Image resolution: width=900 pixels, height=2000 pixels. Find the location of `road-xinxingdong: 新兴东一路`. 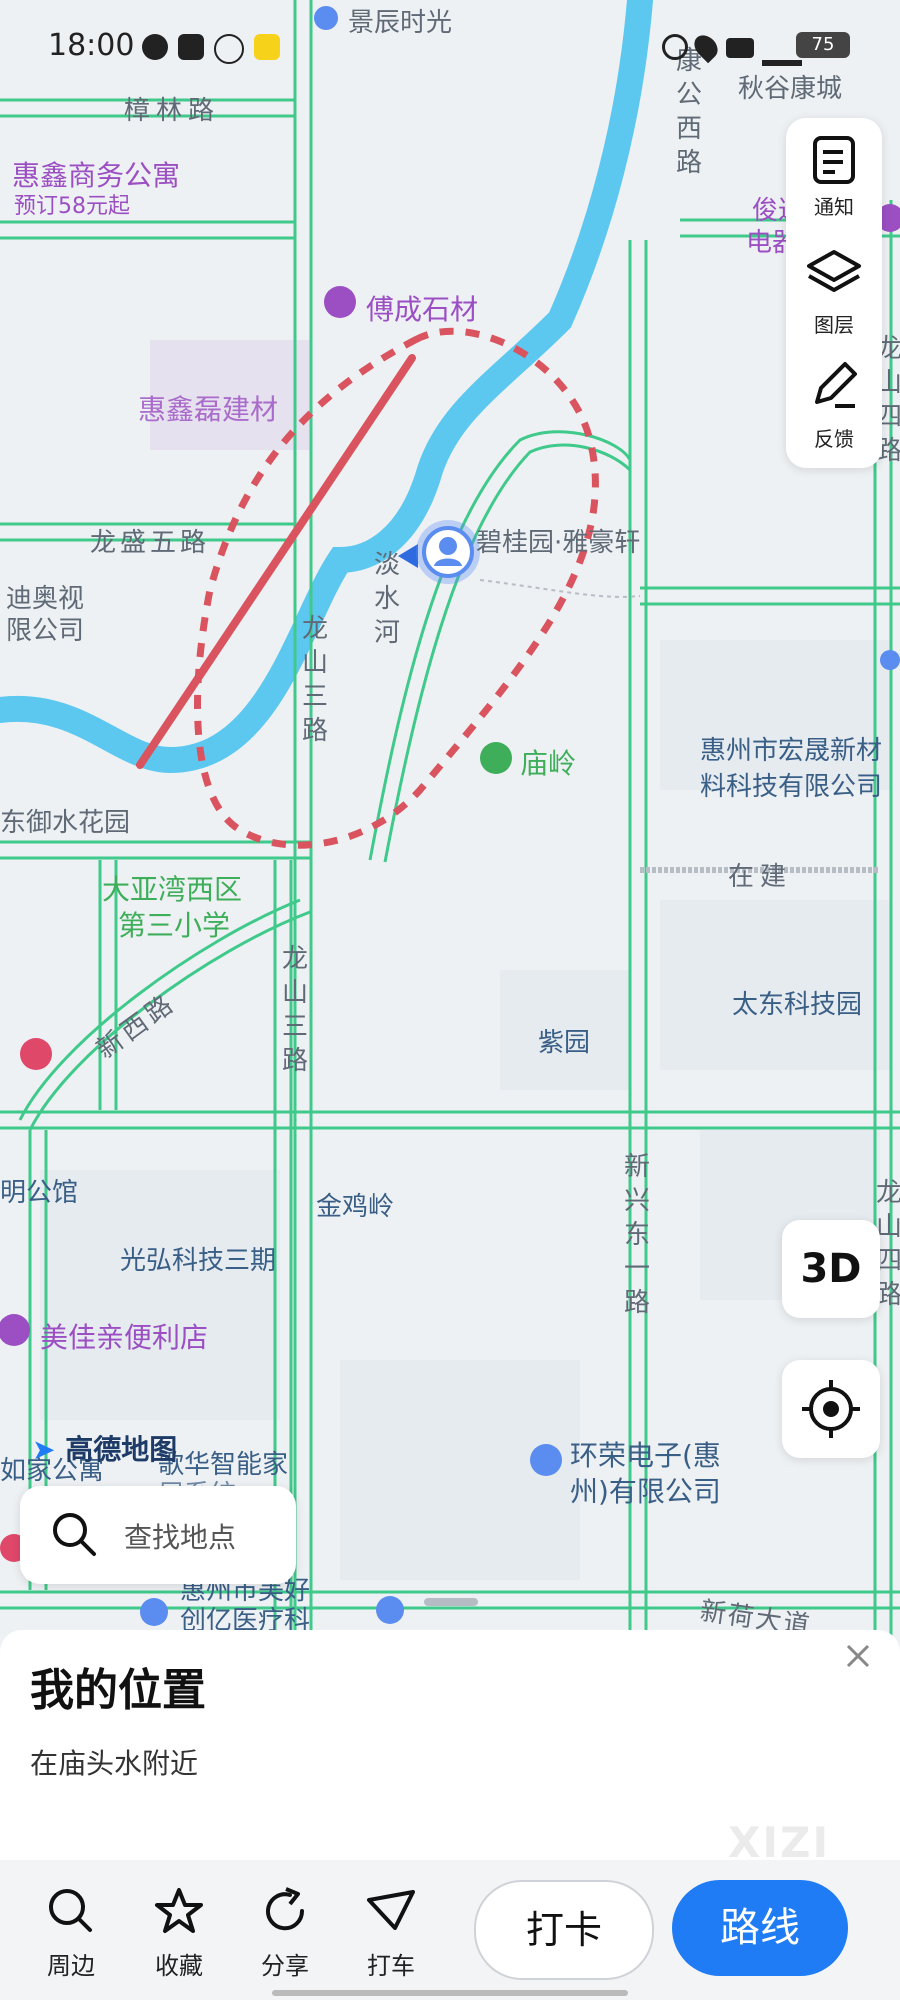

road-xinxingdong: 新兴东一路 is located at coordinates (636, 1235).